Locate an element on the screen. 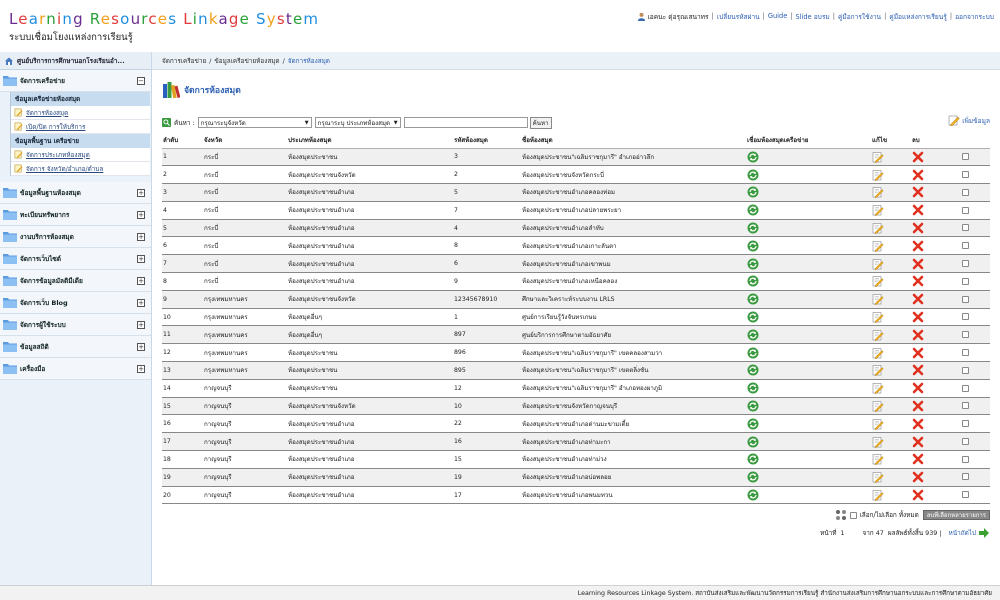  nav-guide: Guide is located at coordinates (777, 16).